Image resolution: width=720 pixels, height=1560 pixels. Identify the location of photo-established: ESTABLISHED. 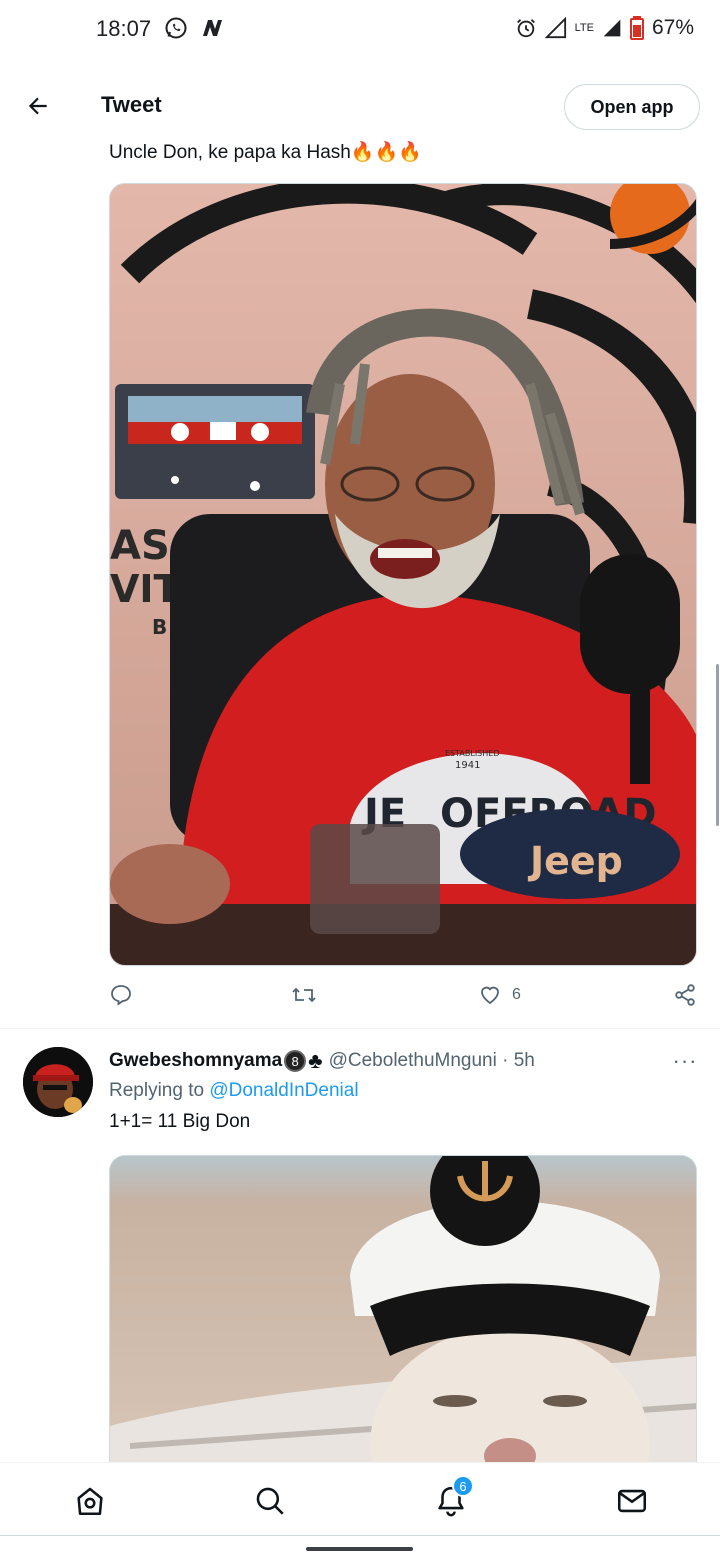
(472, 753).